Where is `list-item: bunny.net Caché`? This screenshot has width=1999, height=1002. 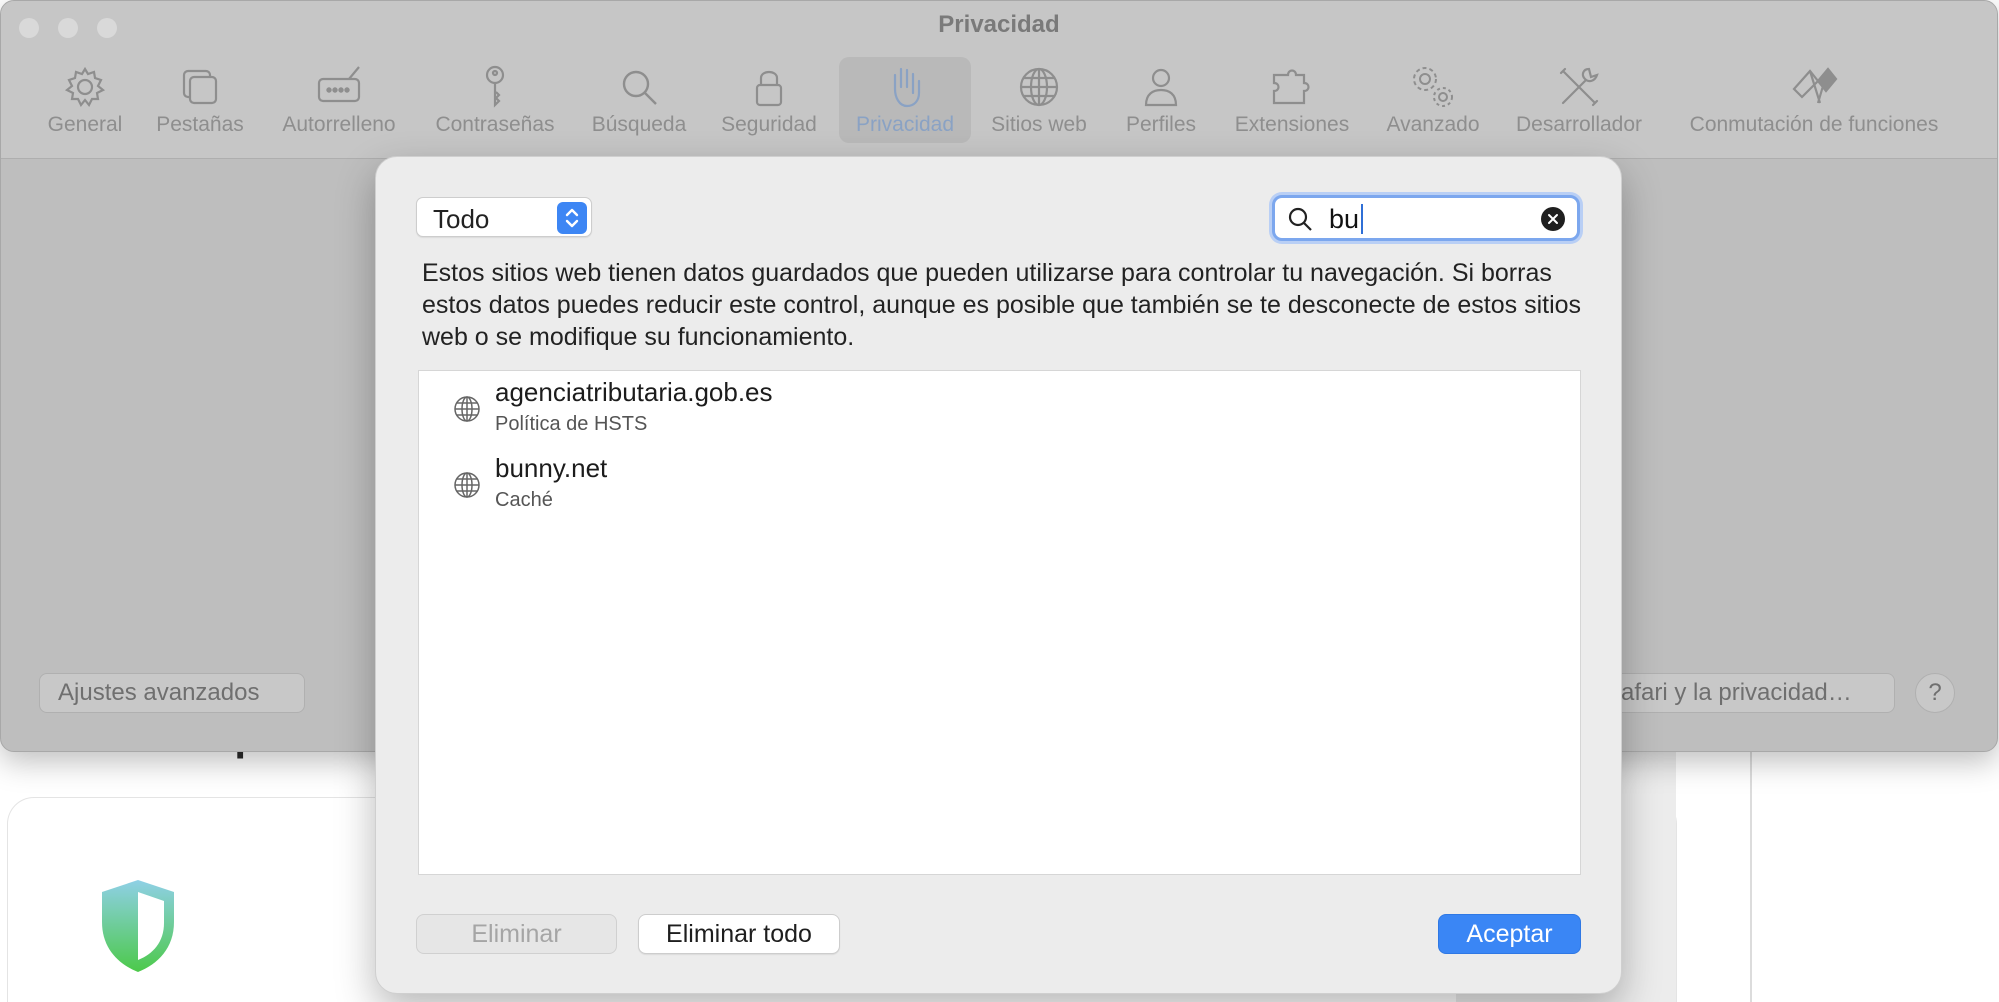
list-item: bunny.net Caché is located at coordinates (999, 486).